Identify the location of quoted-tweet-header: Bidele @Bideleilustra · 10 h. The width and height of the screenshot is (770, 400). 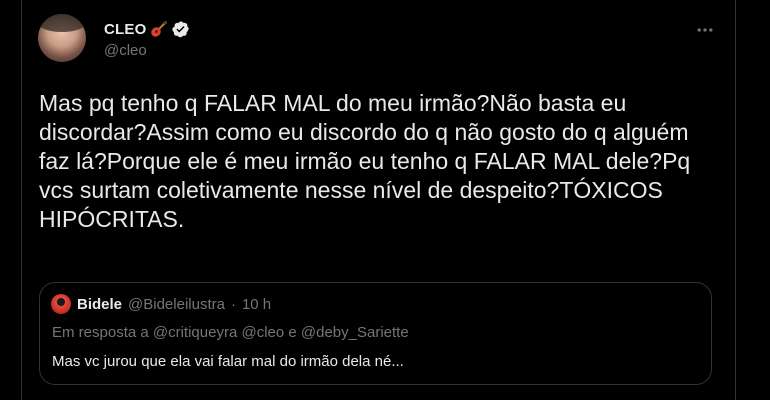
(161, 304).